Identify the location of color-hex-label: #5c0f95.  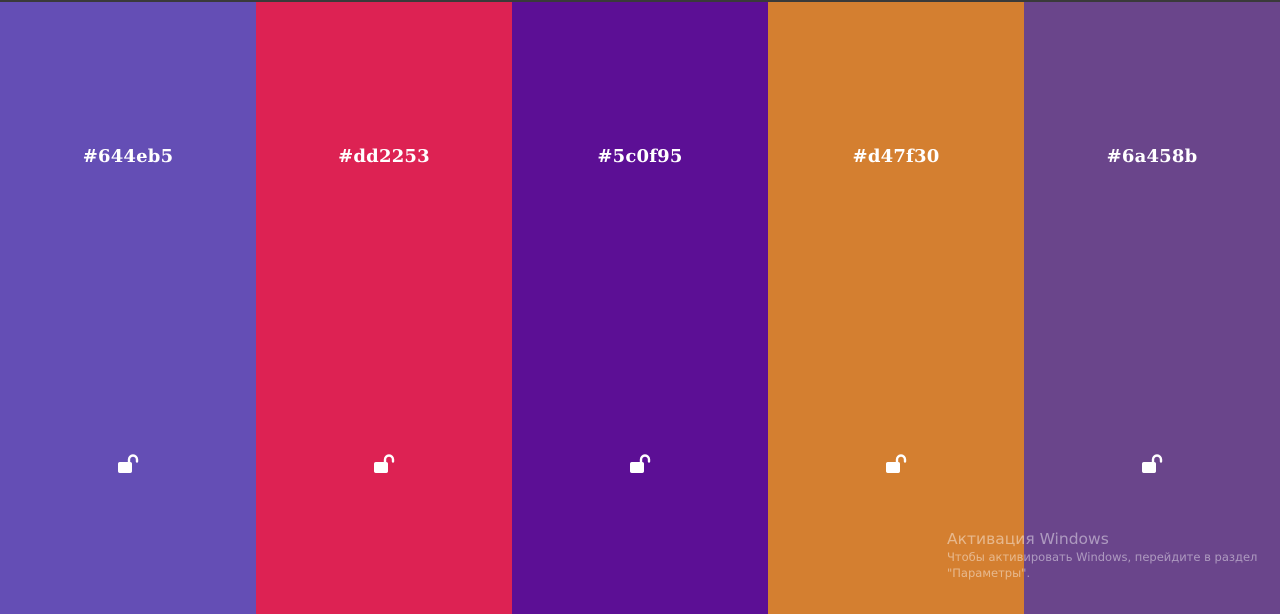
(640, 156).